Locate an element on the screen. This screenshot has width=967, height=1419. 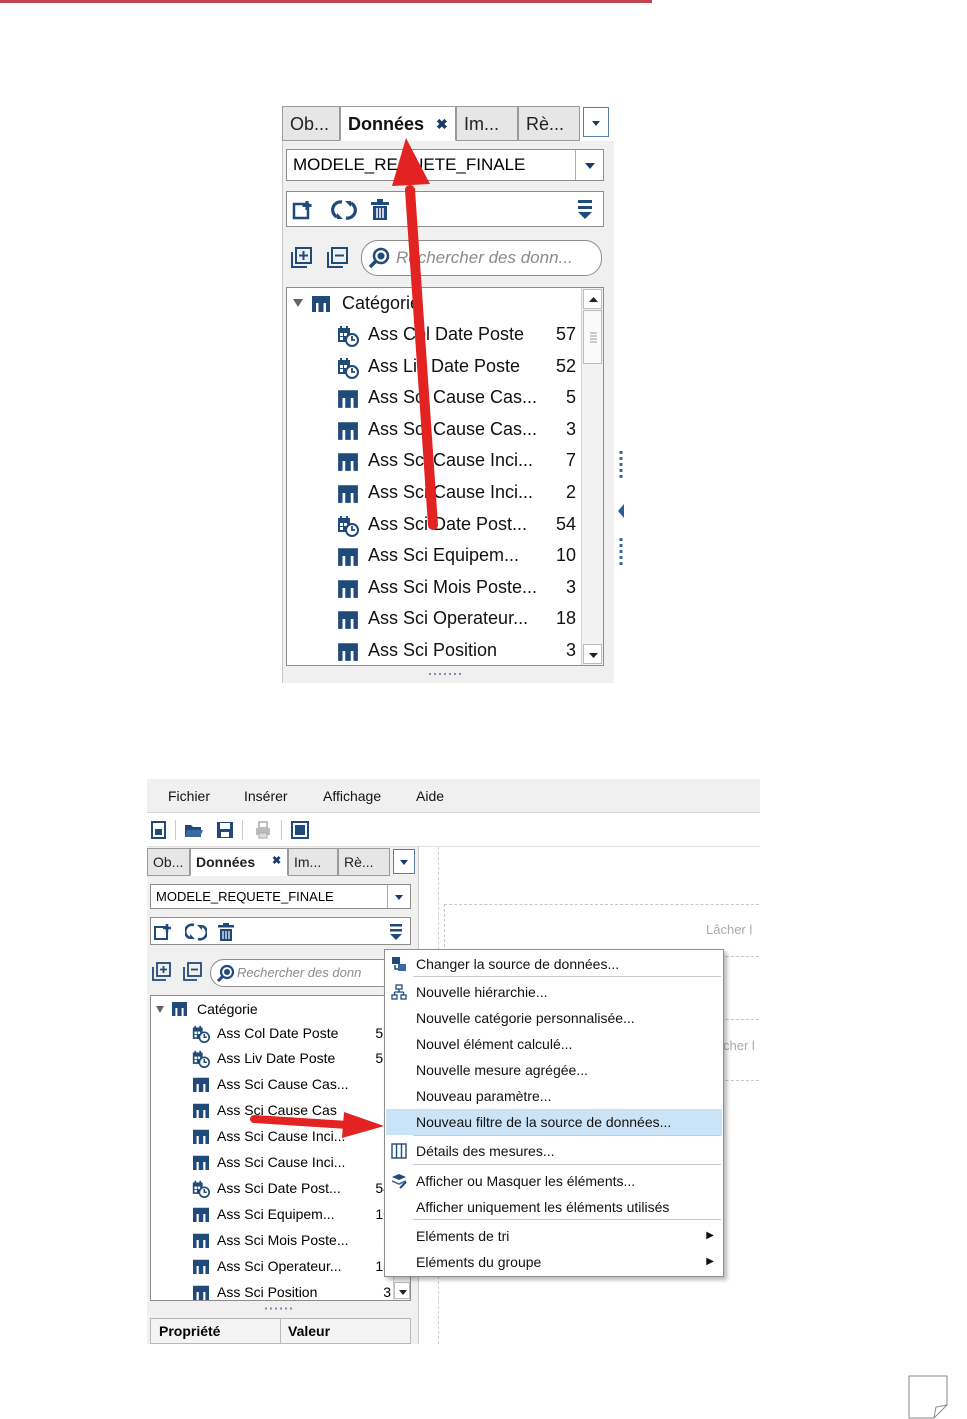
context-menu-item: Eléments de tri ▶ is located at coordinates (554, 1236).